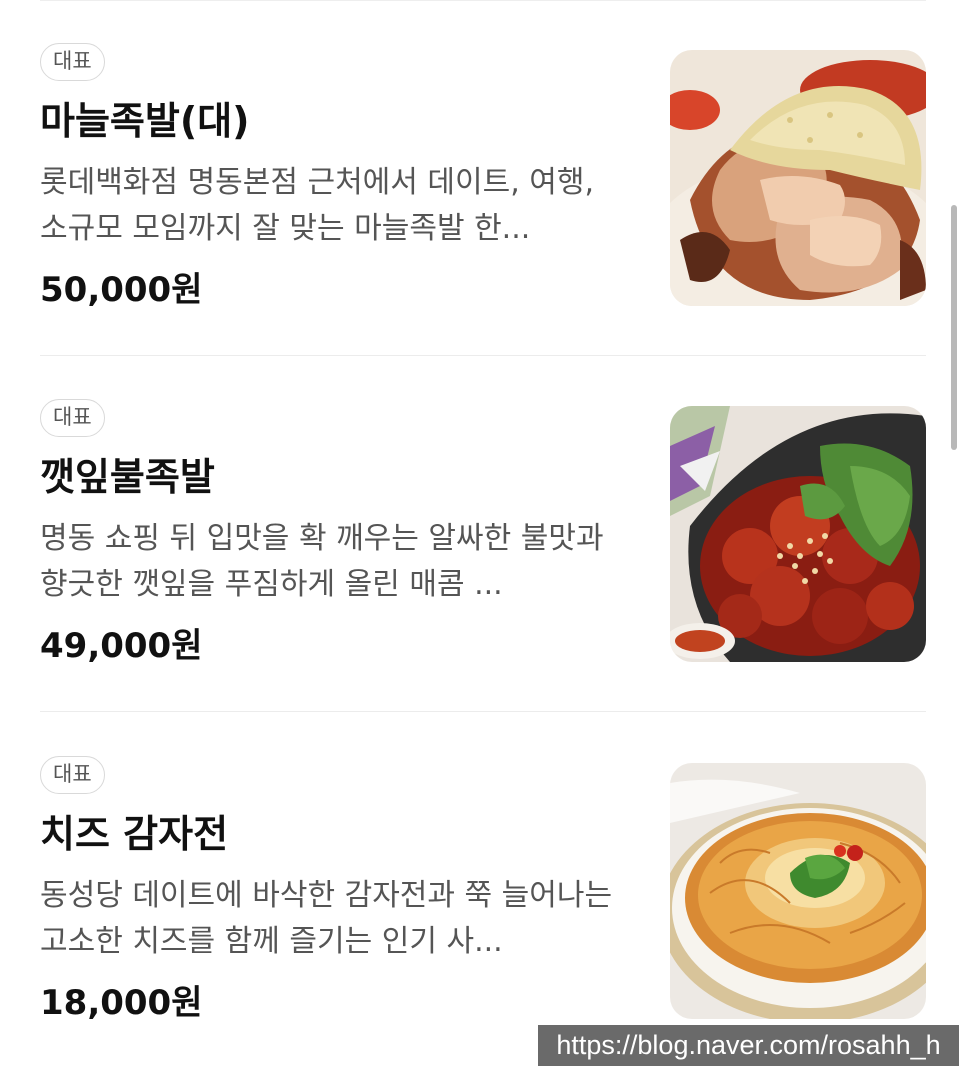 The image size is (966, 1073). I want to click on menu-item-price: 50,000원, so click(121, 290).